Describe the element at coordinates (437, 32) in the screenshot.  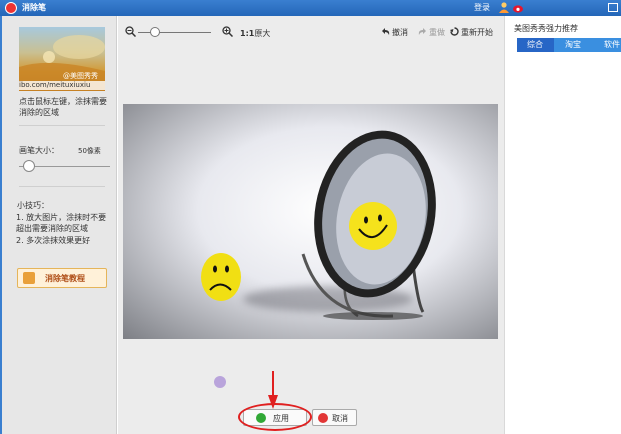
I see `redo-label: 重做` at that location.